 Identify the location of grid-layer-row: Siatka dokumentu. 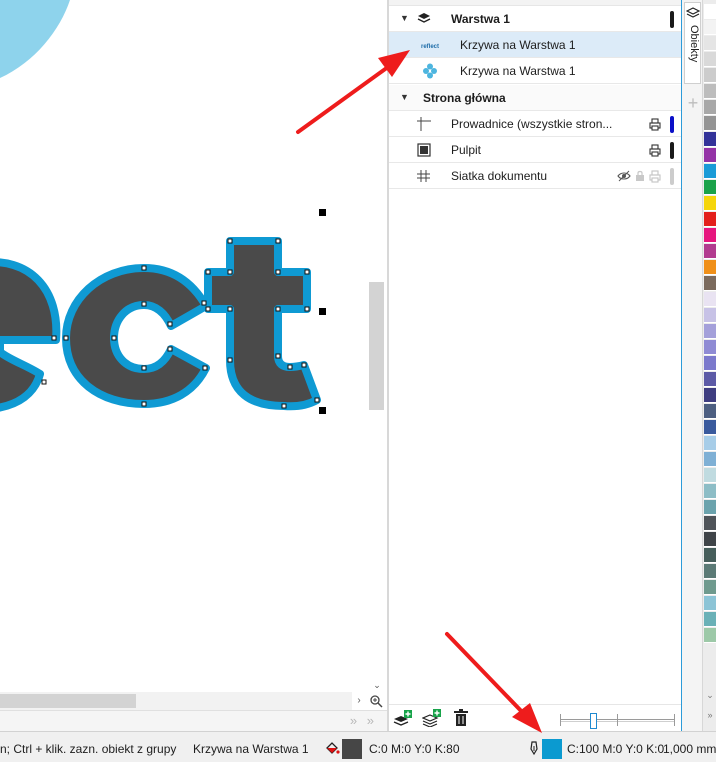
(535, 176).